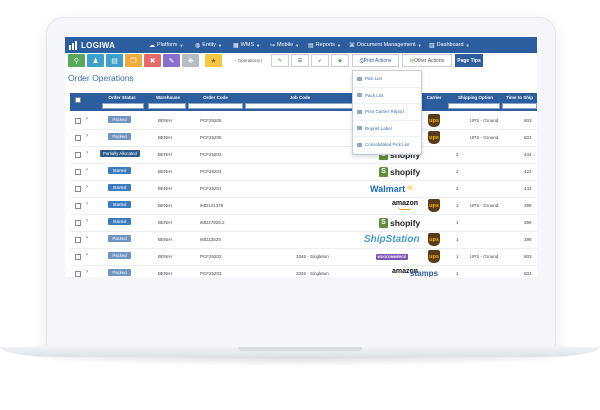  What do you see at coordinates (528, 273) in the screenshot?
I see `time-to-ship-cell: 603` at bounding box center [528, 273].